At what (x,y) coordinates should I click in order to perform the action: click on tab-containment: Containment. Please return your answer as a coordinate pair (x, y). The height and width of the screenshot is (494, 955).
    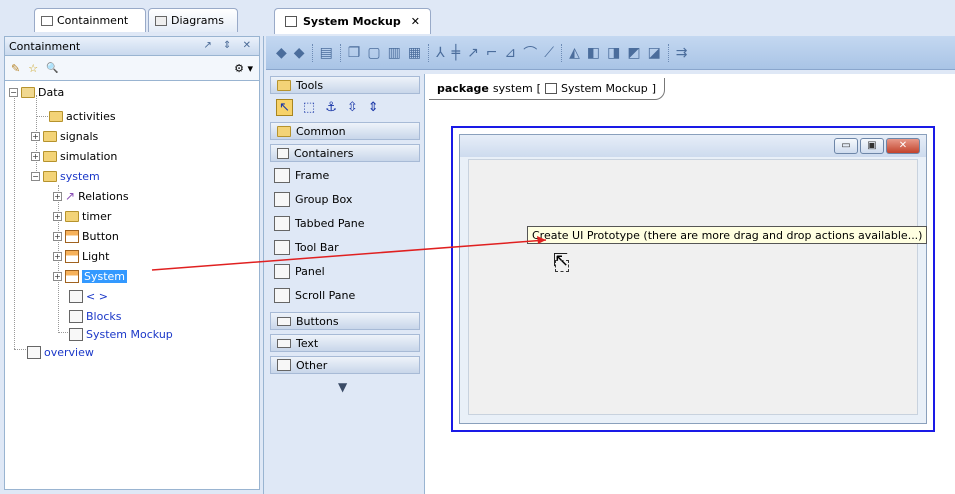
    Looking at the image, I should click on (90, 20).